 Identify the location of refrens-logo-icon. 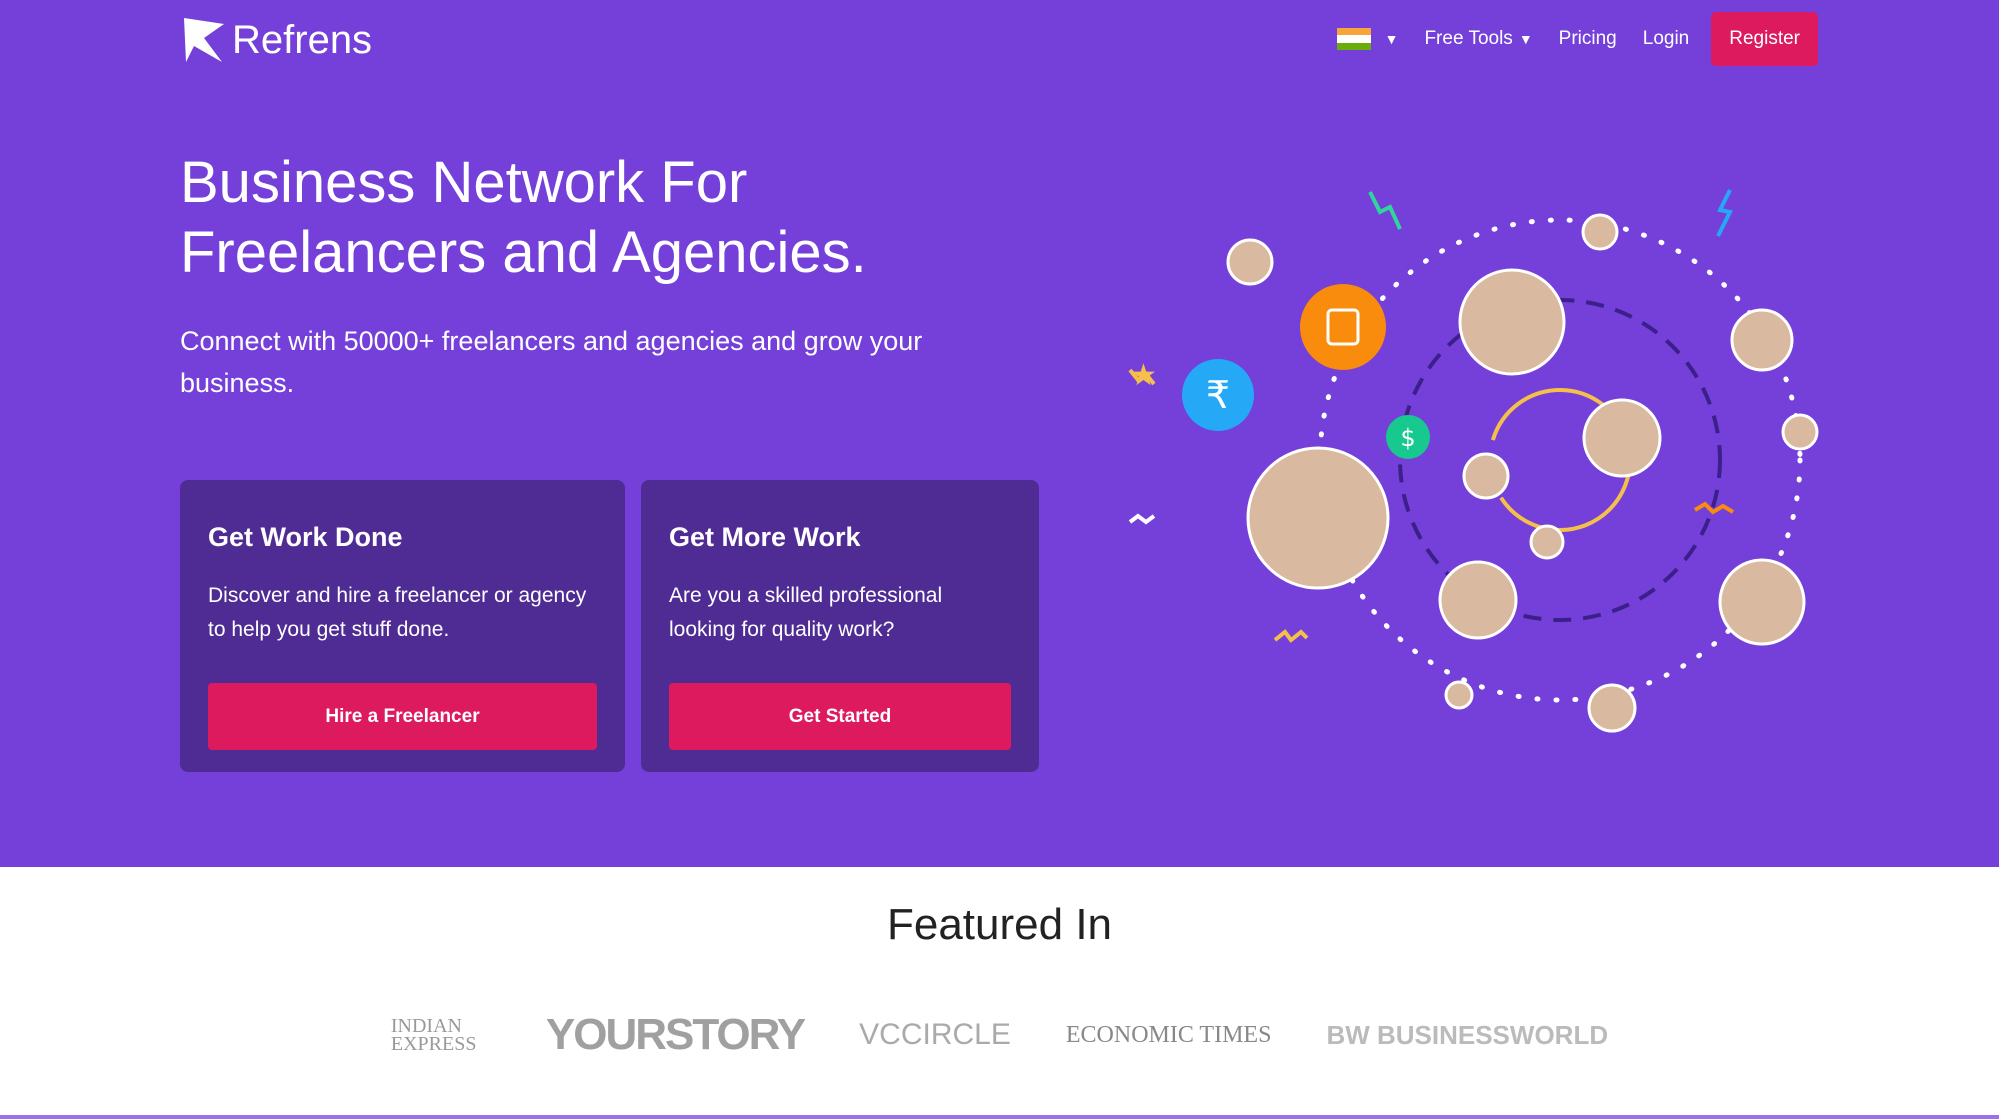
(204, 40).